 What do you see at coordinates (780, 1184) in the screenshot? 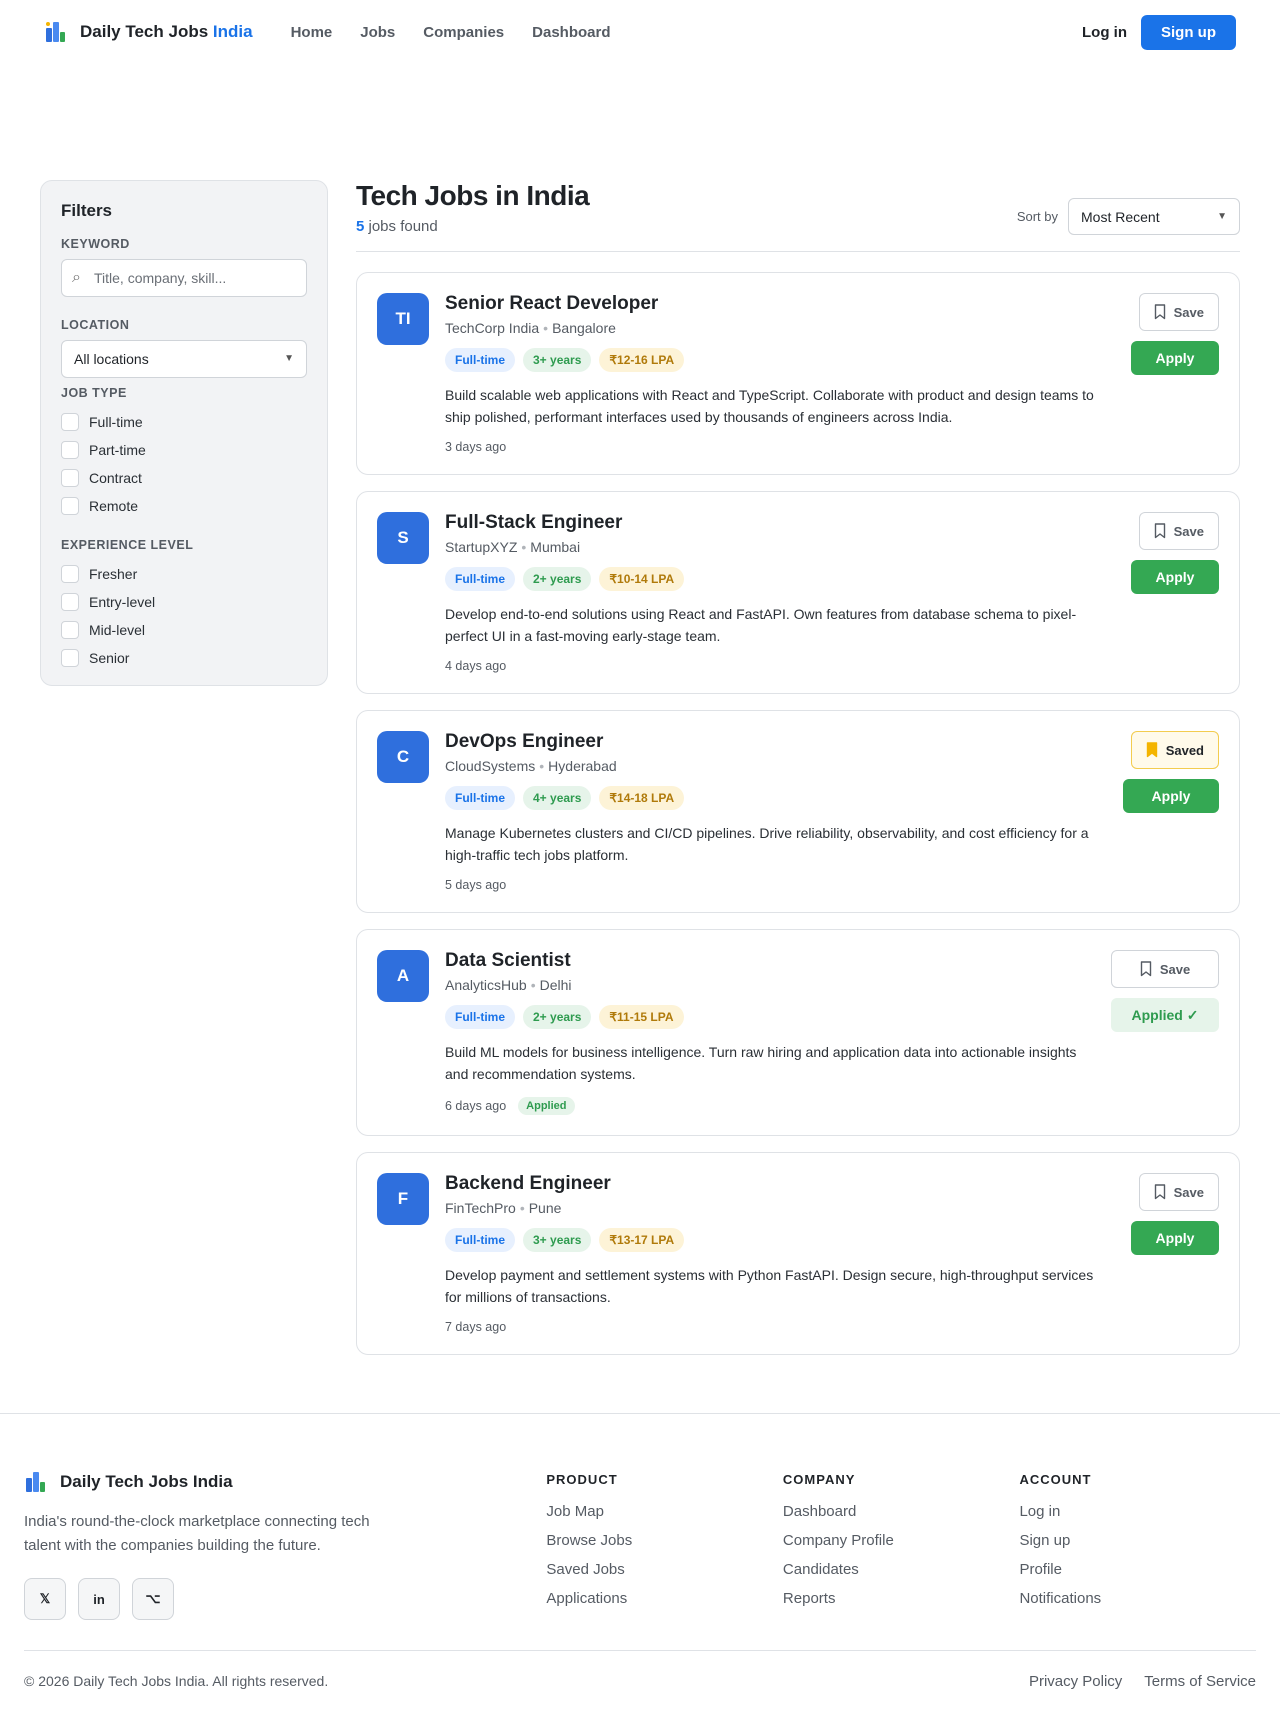
I see `job-title: Backend Engineer` at bounding box center [780, 1184].